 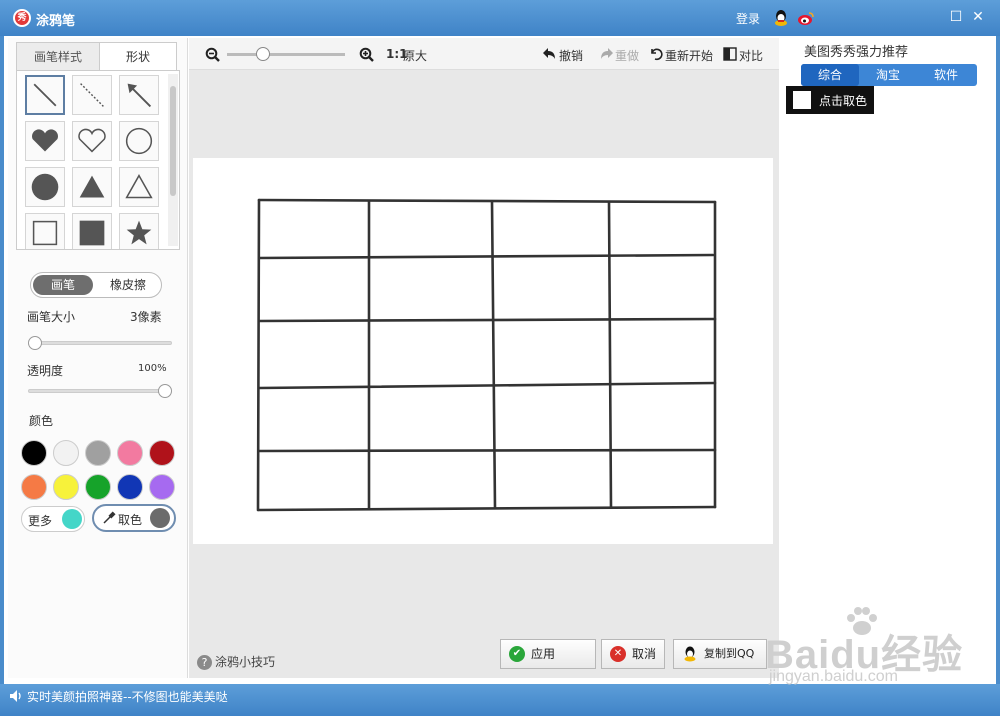 What do you see at coordinates (729, 653) in the screenshot?
I see `copy-to-qq-label: 复制到QQ` at bounding box center [729, 653].